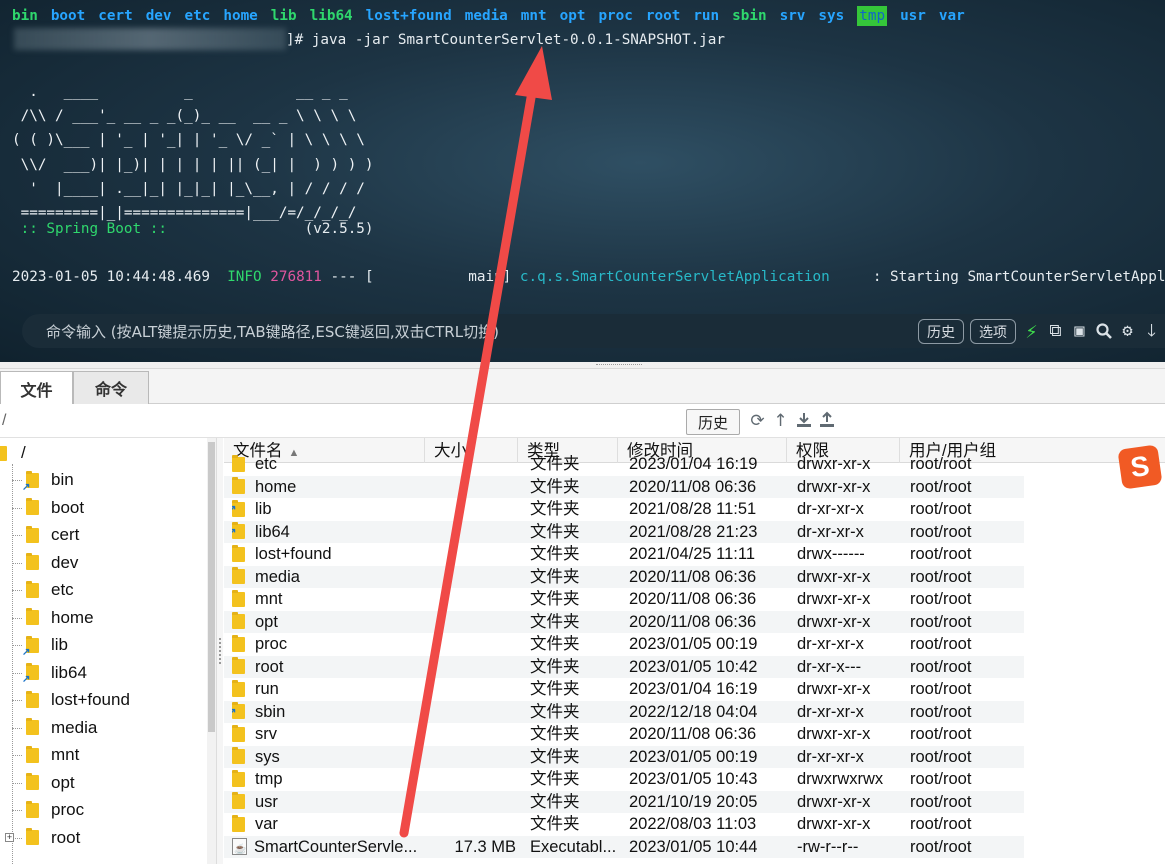  Describe the element at coordinates (826, 421) in the screenshot. I see `upload-icon` at that location.